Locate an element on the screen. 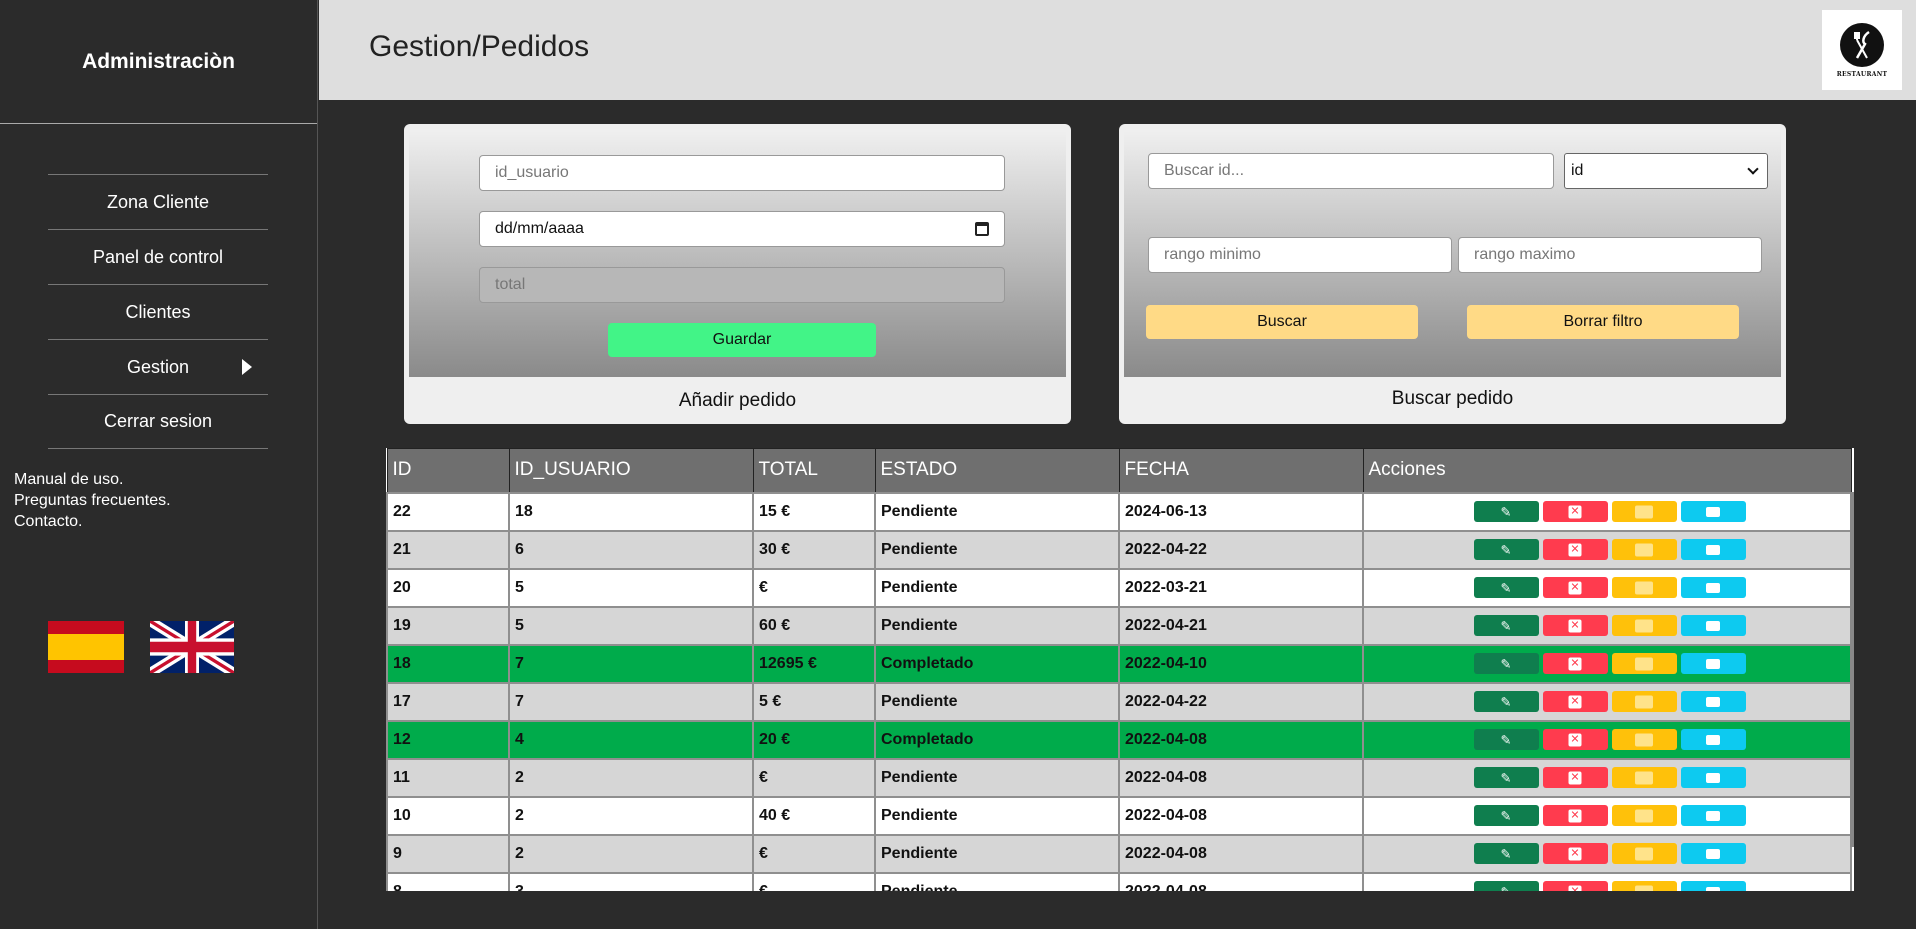 This screenshot has width=1916, height=929. spain-flag-icon is located at coordinates (86, 647).